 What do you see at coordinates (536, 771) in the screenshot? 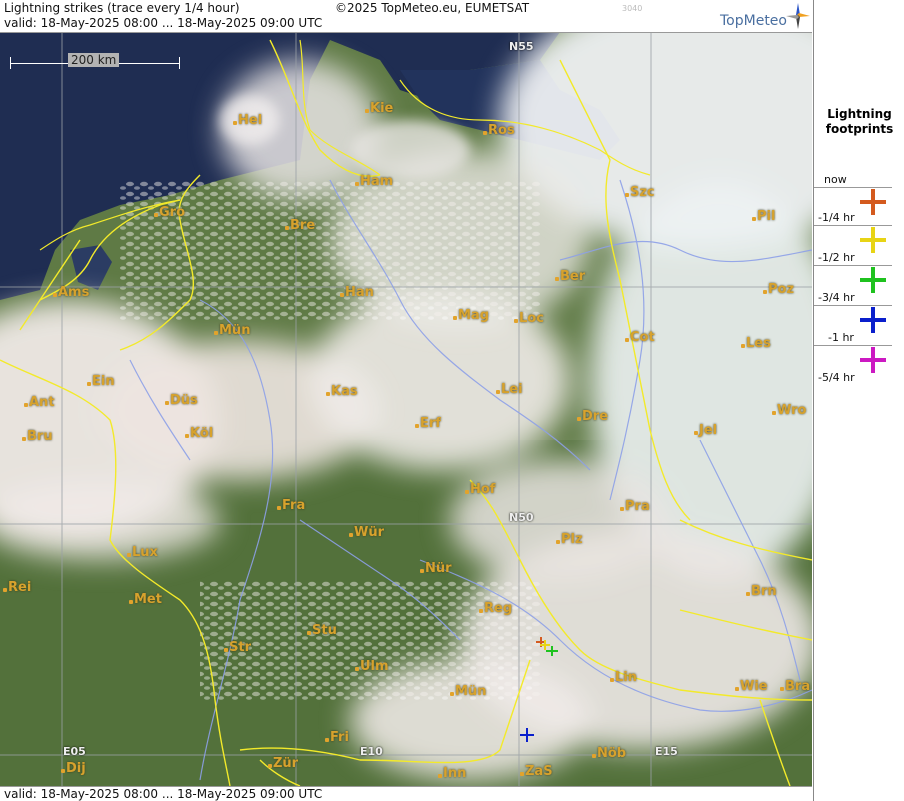
I see `city-zas: ZaS` at bounding box center [536, 771].